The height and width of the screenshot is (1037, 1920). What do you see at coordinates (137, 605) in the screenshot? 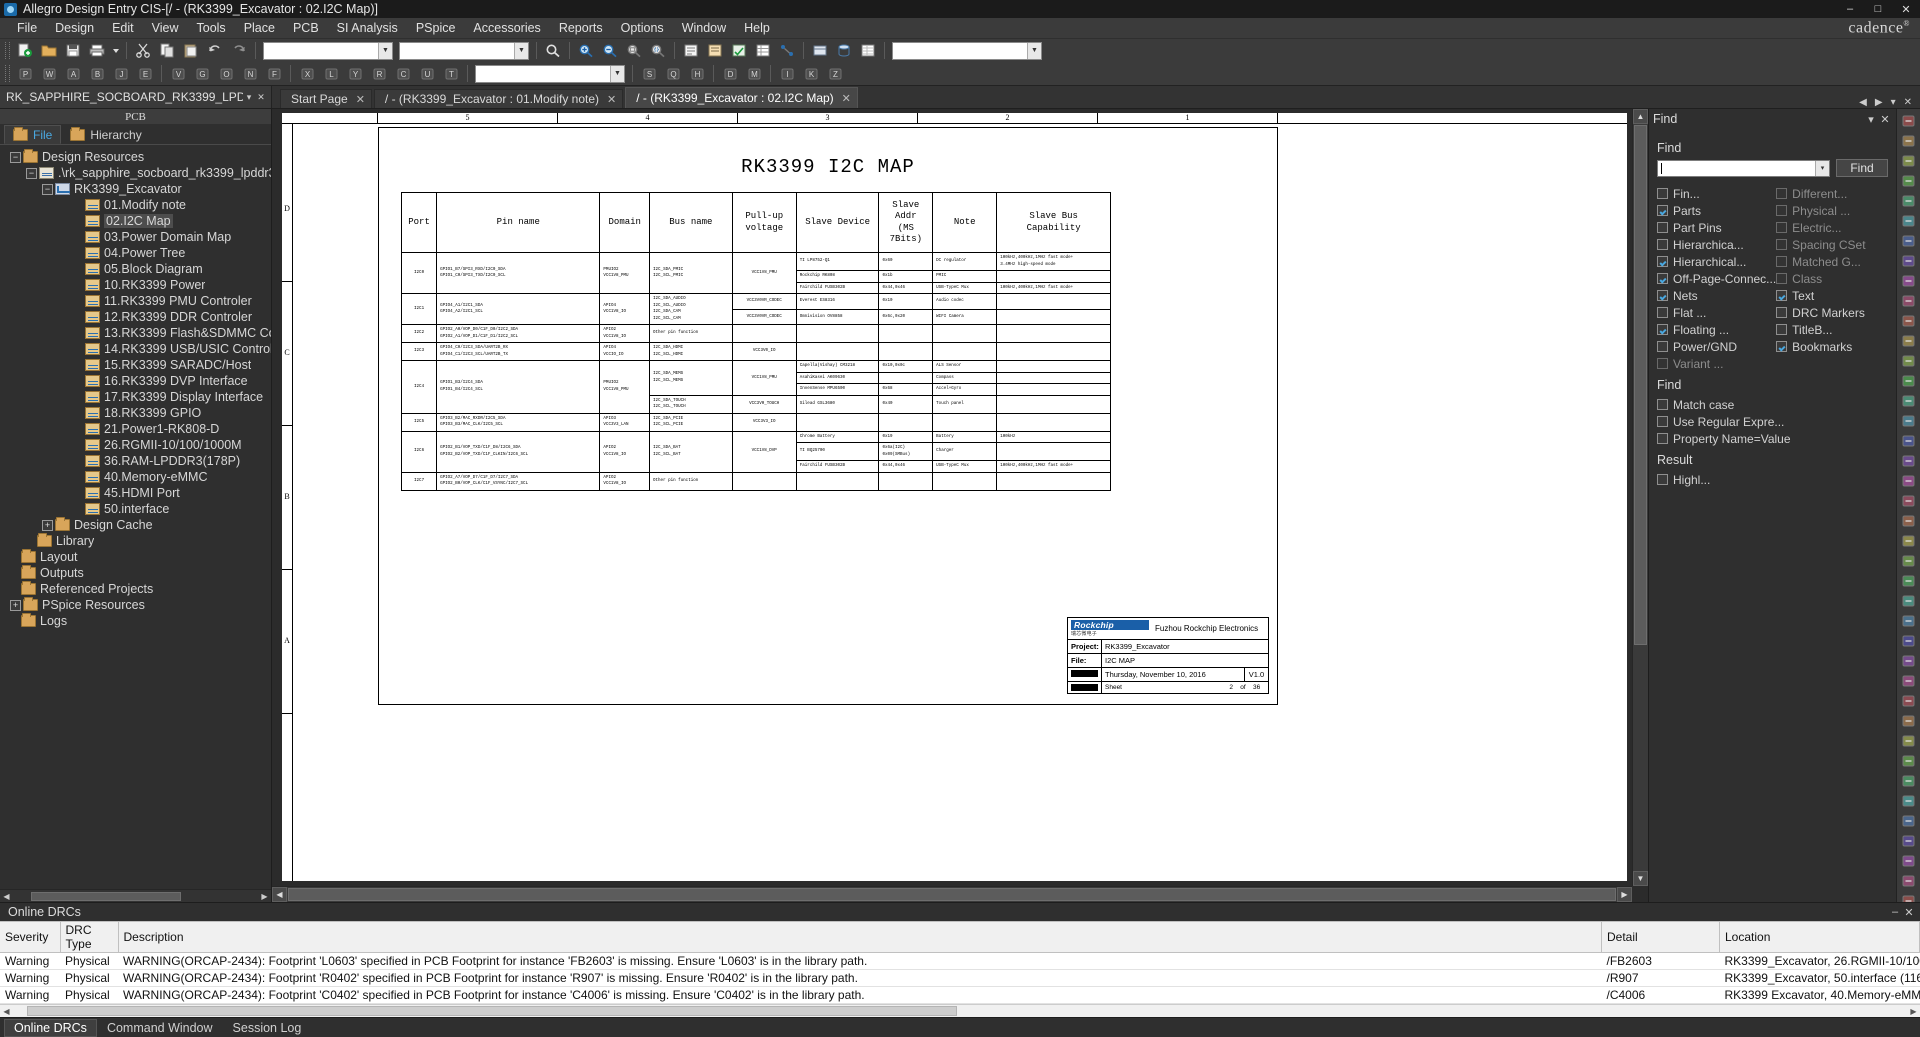
I see `tree-item-pspice-resources: + PSpice Resources` at bounding box center [137, 605].